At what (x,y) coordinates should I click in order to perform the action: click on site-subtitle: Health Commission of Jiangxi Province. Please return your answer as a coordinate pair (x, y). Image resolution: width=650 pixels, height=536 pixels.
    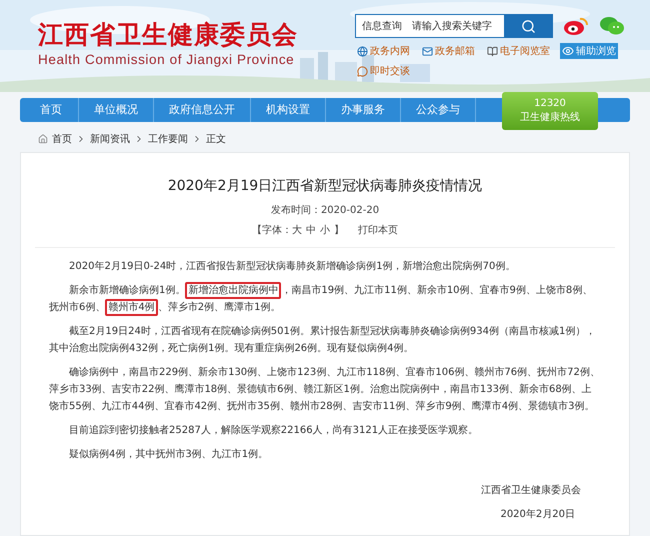
    Looking at the image, I should click on (167, 59).